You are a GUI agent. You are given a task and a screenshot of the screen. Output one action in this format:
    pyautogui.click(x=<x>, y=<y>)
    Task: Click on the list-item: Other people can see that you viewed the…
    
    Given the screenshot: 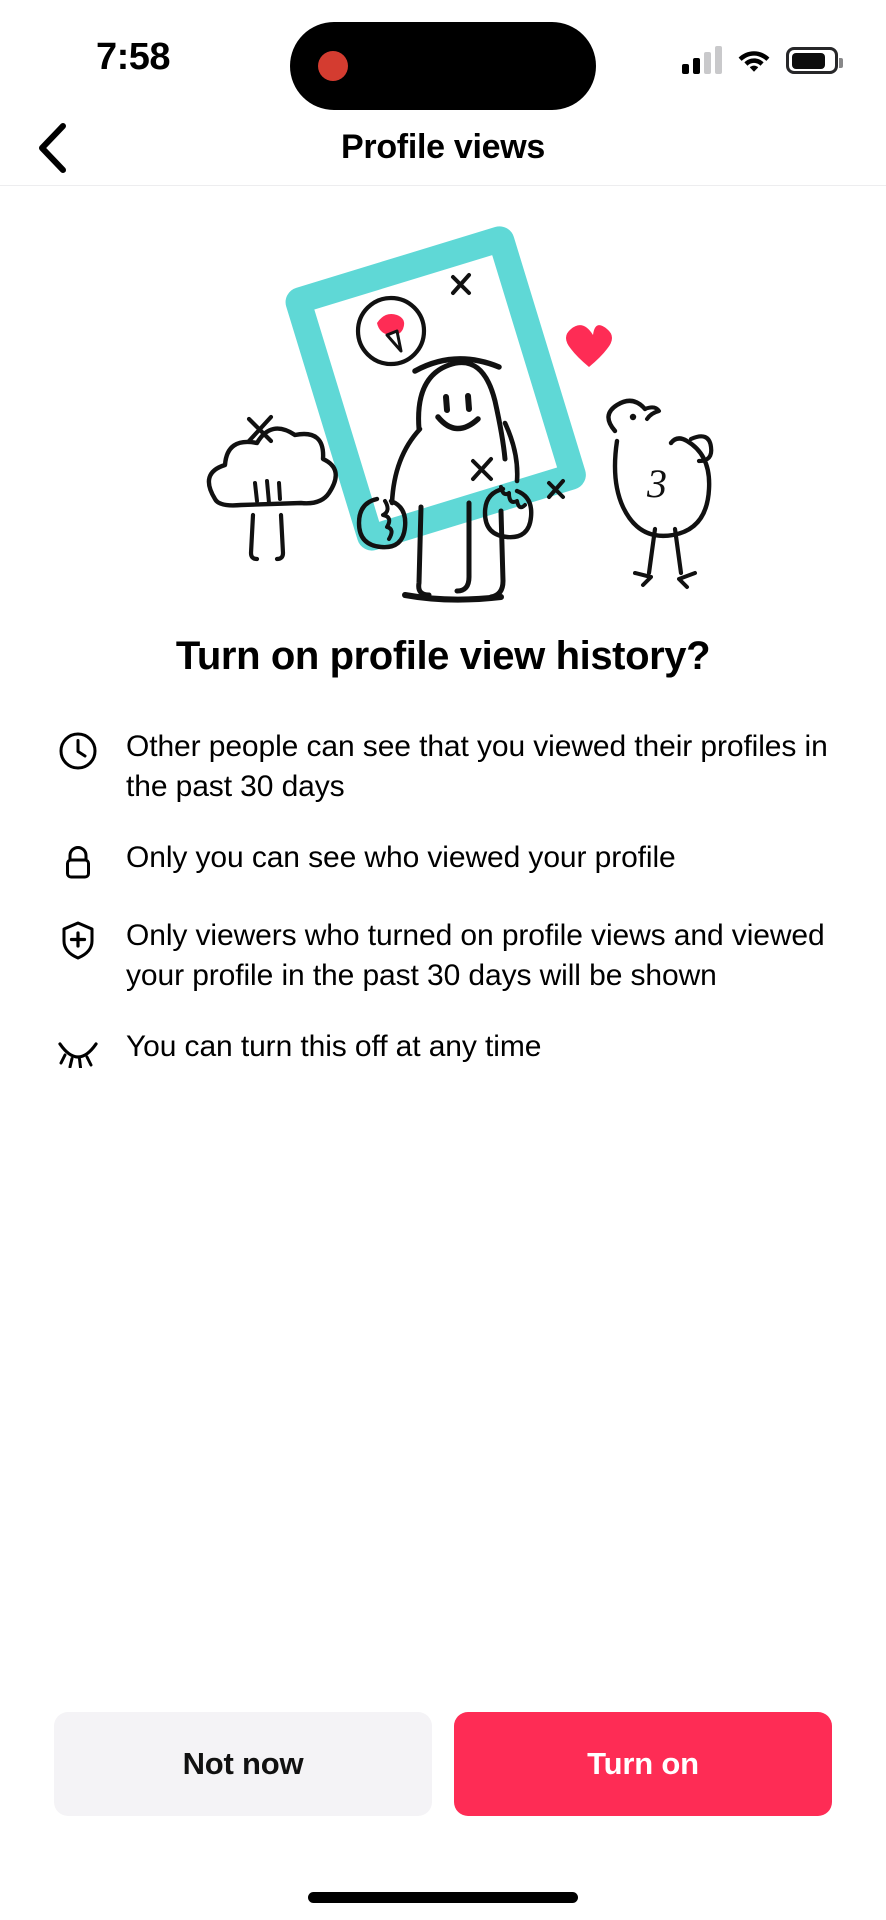 What is the action you would take?
    pyautogui.click(x=450, y=766)
    